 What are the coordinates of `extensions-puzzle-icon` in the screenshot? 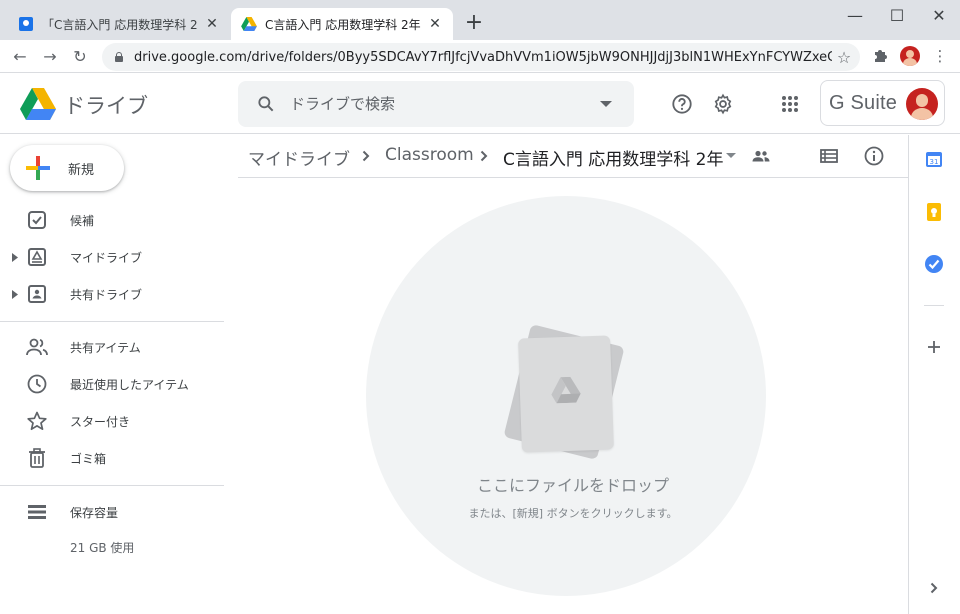 It's located at (880, 56).